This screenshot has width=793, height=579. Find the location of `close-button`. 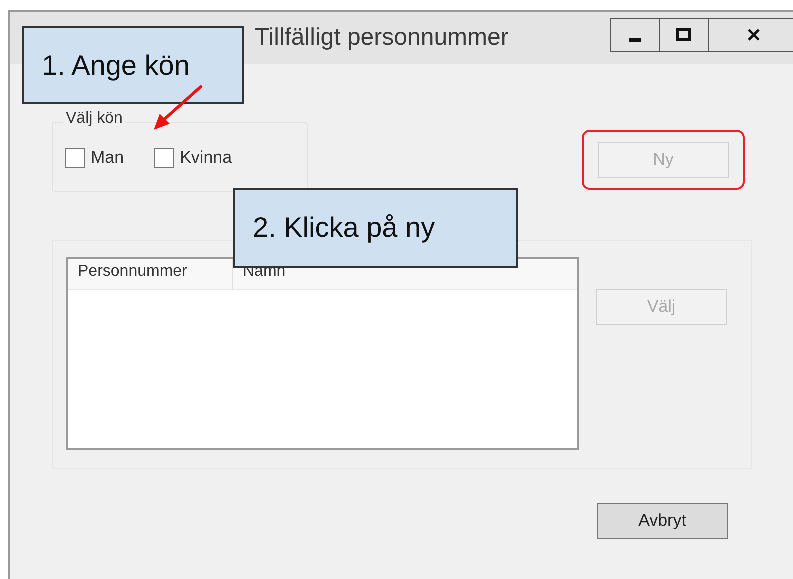

close-button is located at coordinates (750, 35).